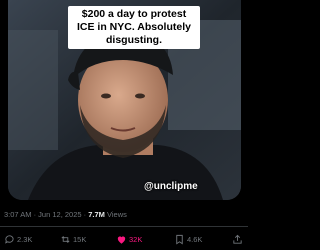  I want to click on action-bar: 2.3K 15K 32K 4.6K, so click(124, 239).